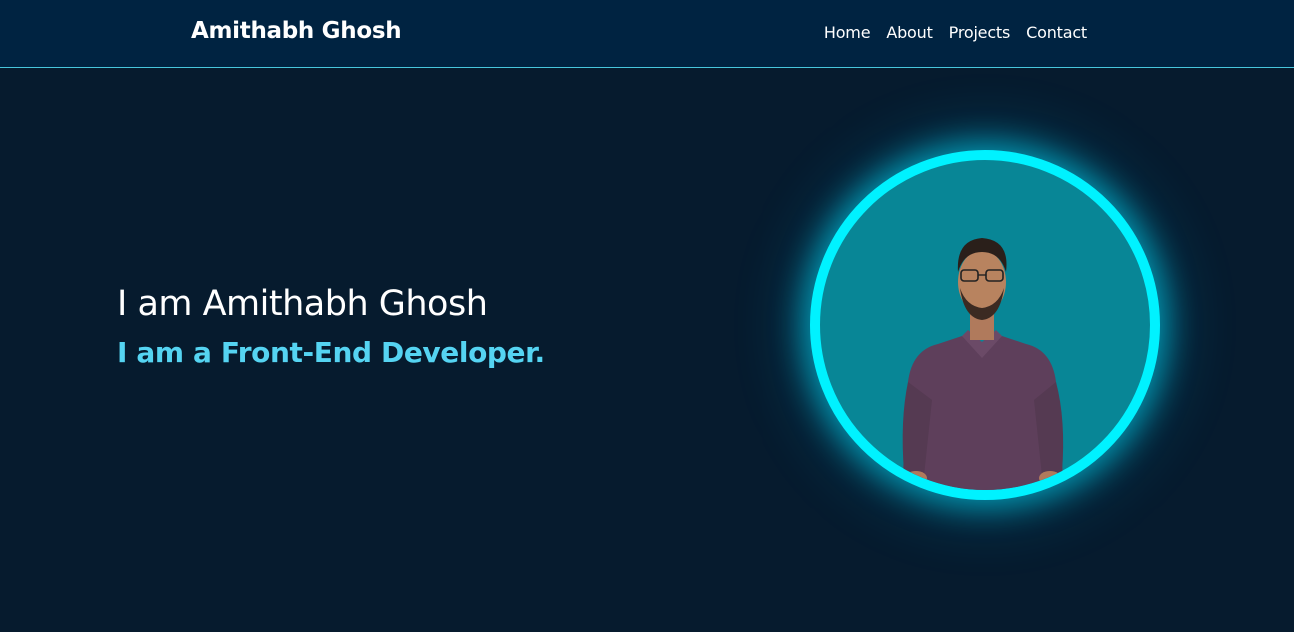  Describe the element at coordinates (296, 31) in the screenshot. I see `brand-logo: Amithabh Ghosh` at that location.